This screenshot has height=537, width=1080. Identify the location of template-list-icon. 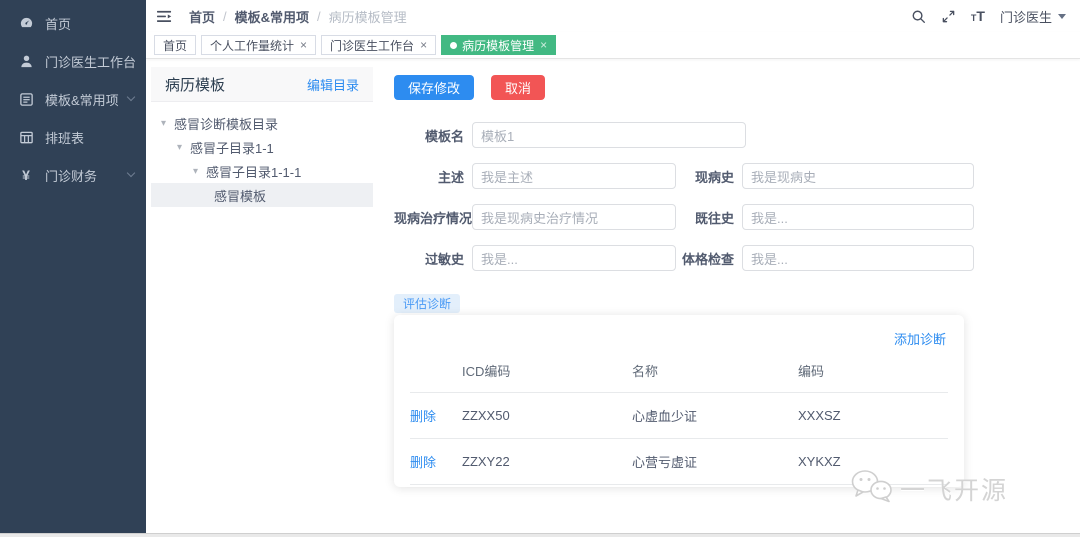
(26, 99).